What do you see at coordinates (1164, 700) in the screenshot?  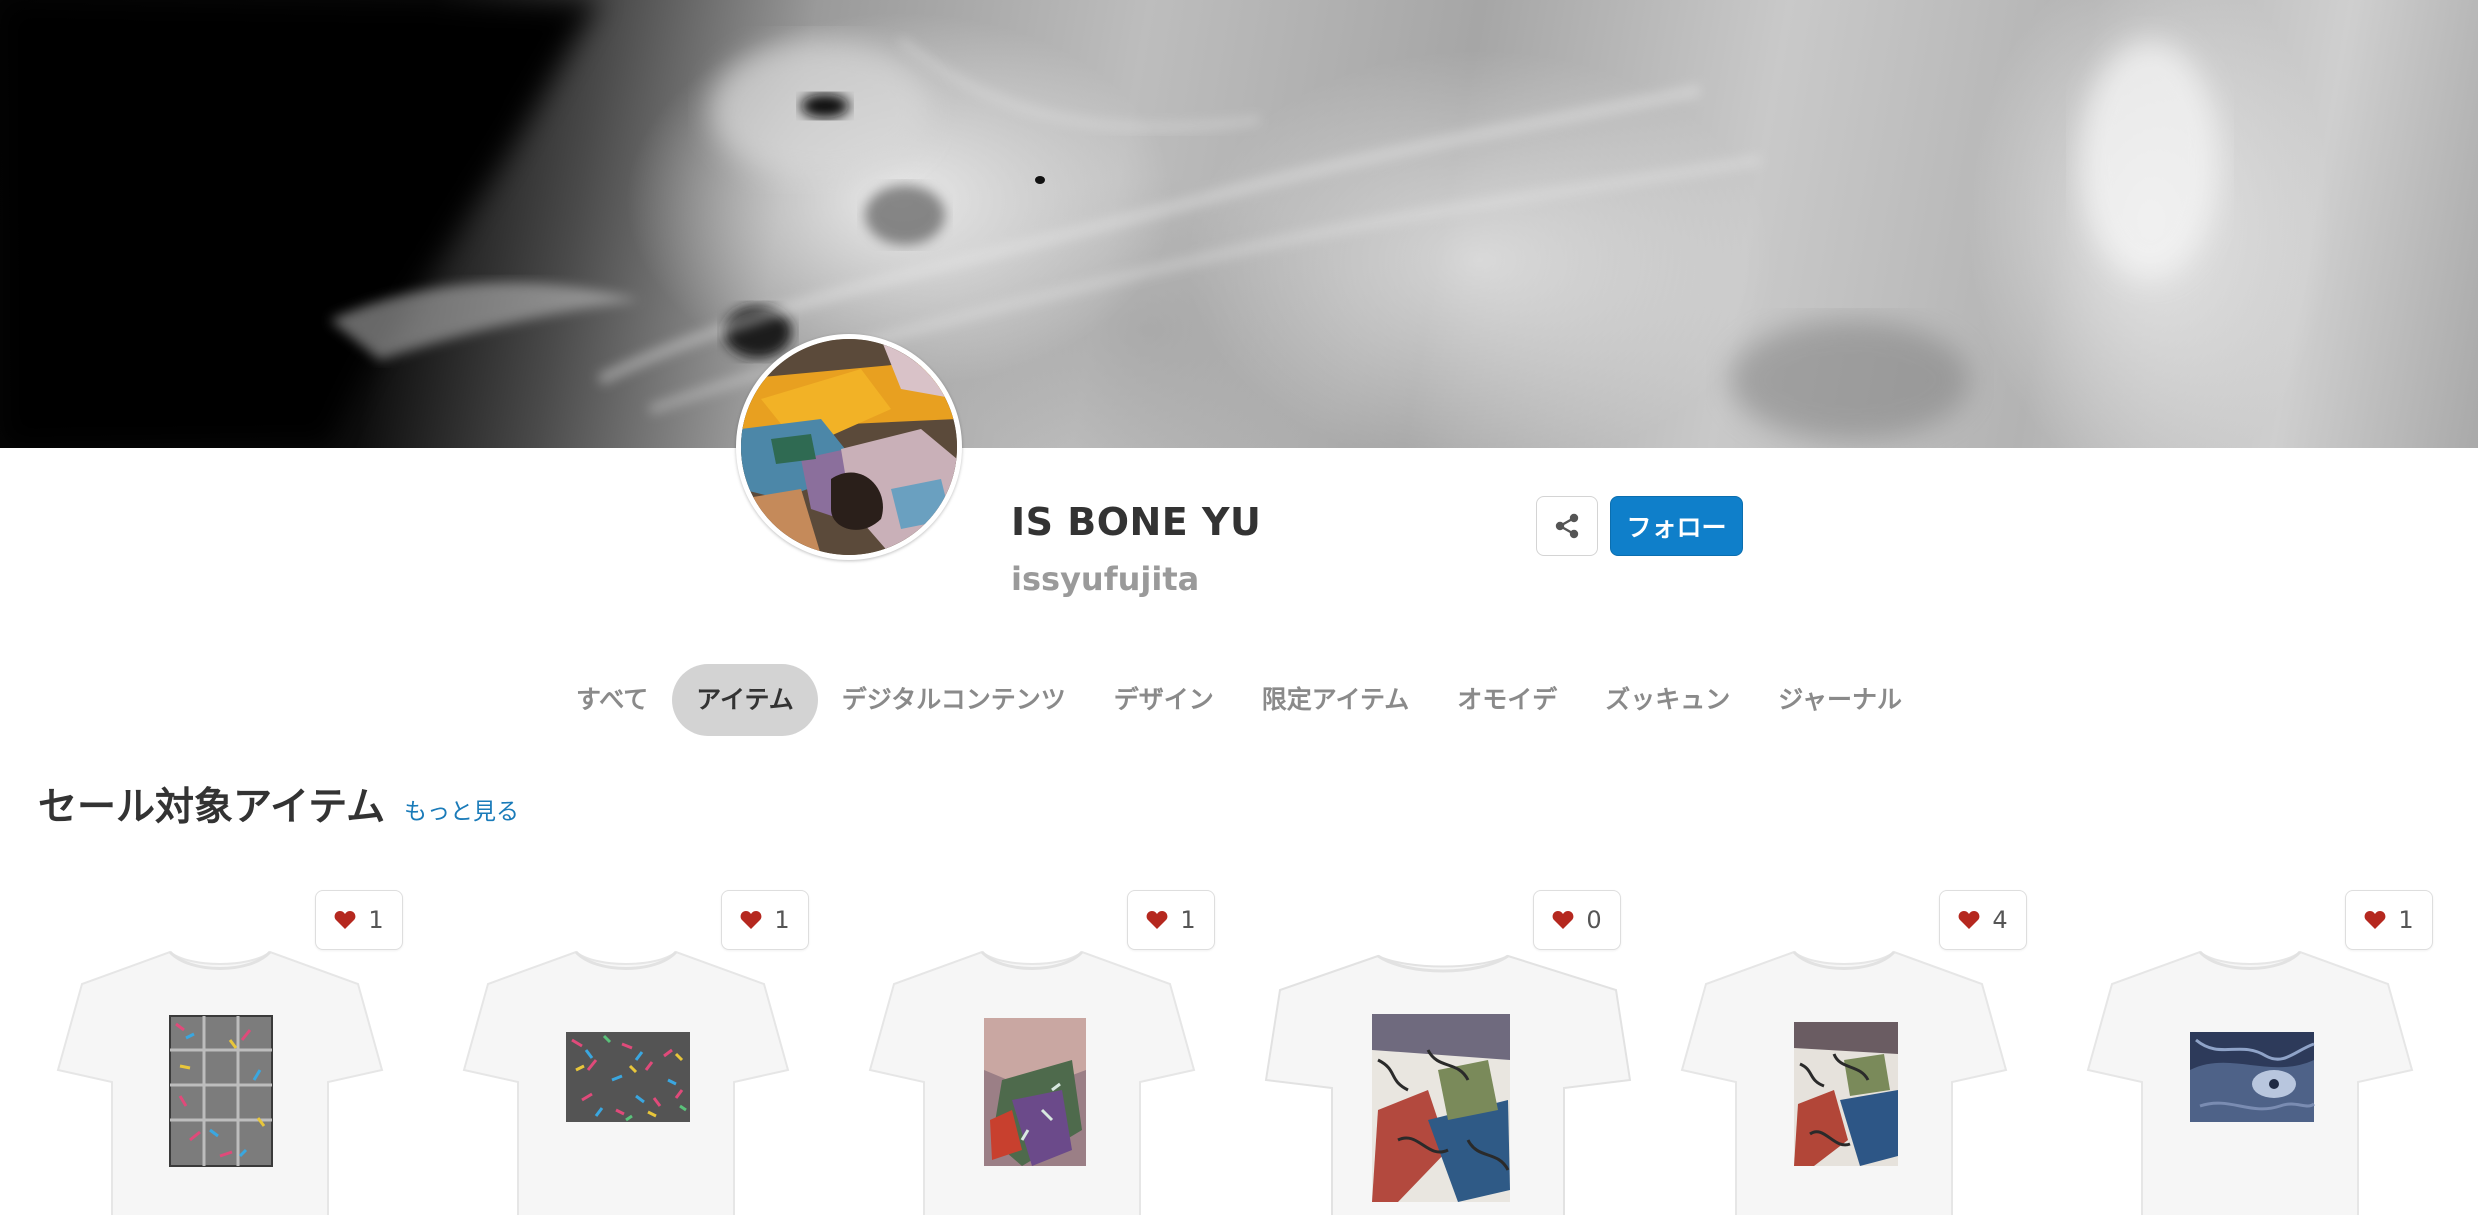 I see `tab-design: デザイン` at bounding box center [1164, 700].